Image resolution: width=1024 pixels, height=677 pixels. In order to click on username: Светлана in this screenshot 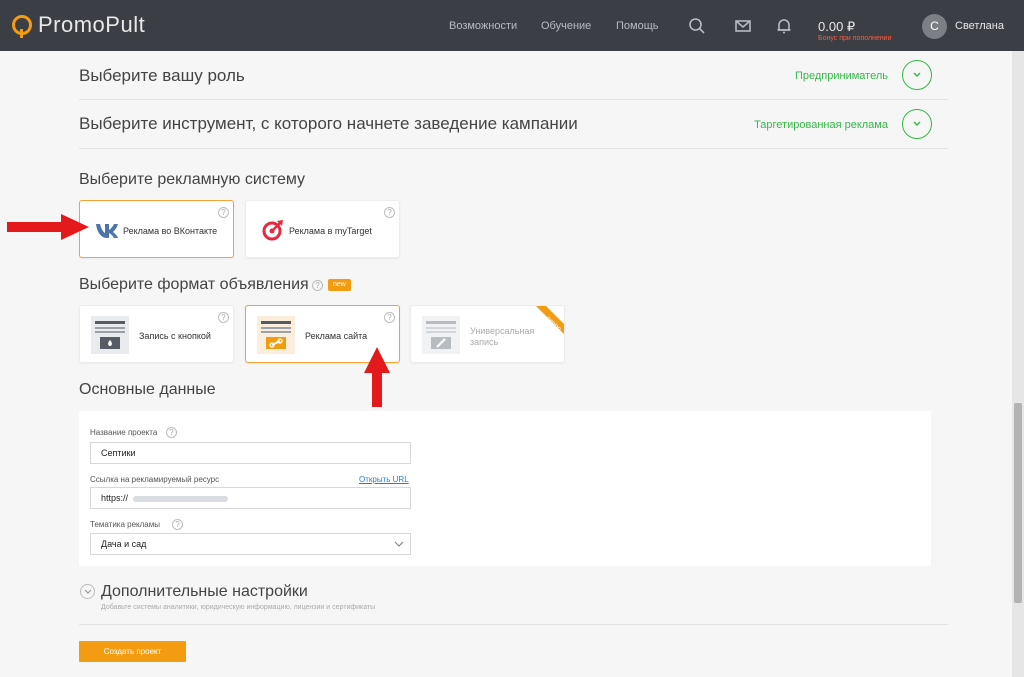, I will do `click(979, 26)`.